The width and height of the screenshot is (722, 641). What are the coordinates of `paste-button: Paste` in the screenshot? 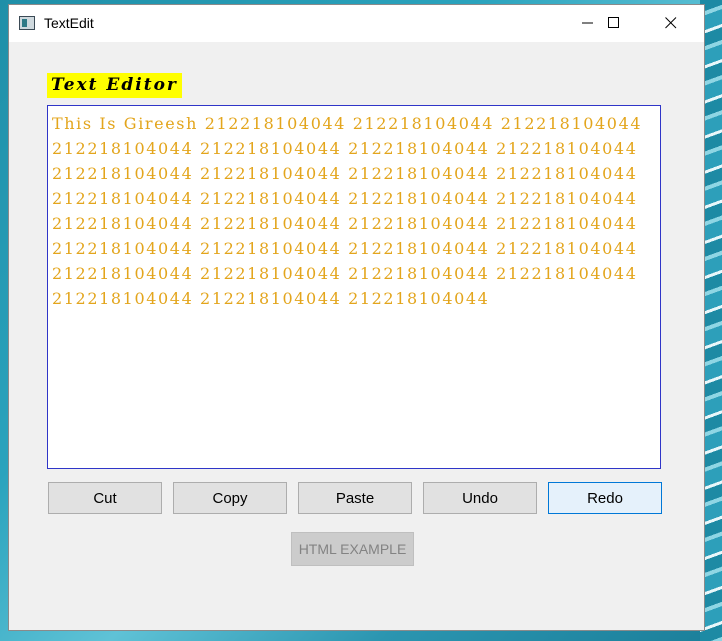 It's located at (355, 498).